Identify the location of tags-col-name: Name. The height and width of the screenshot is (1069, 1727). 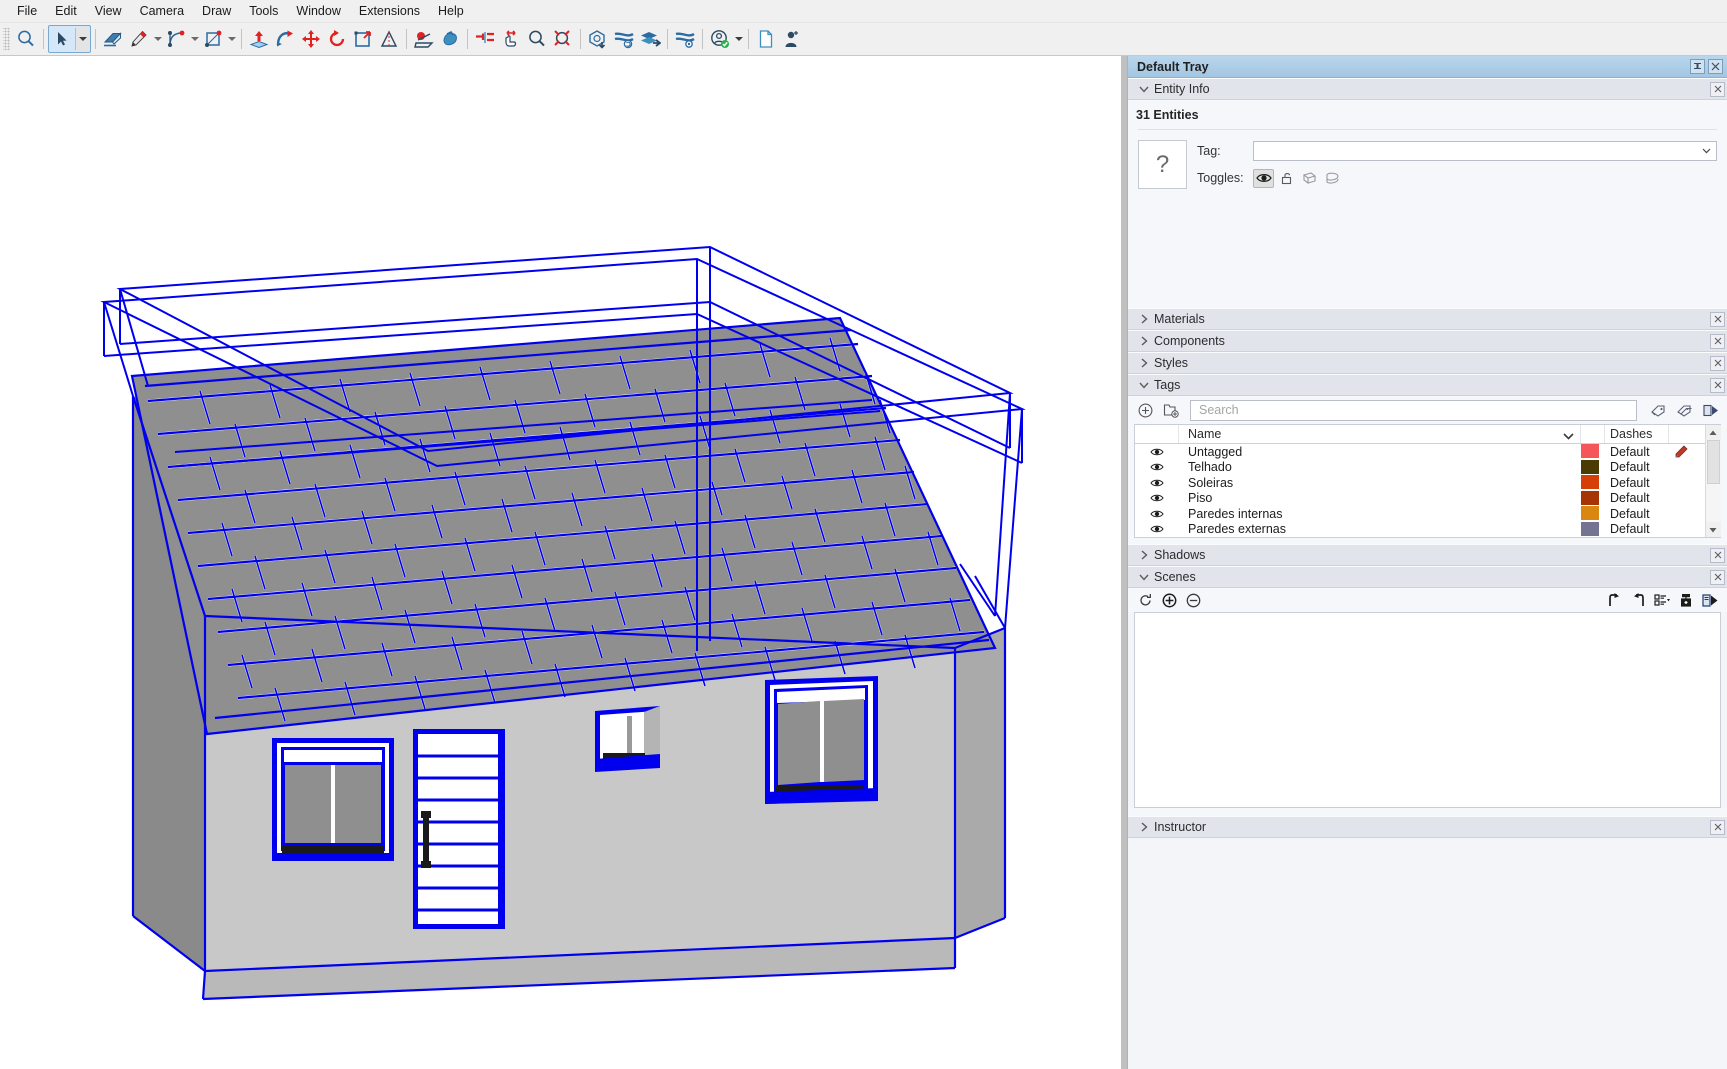
(1380, 434).